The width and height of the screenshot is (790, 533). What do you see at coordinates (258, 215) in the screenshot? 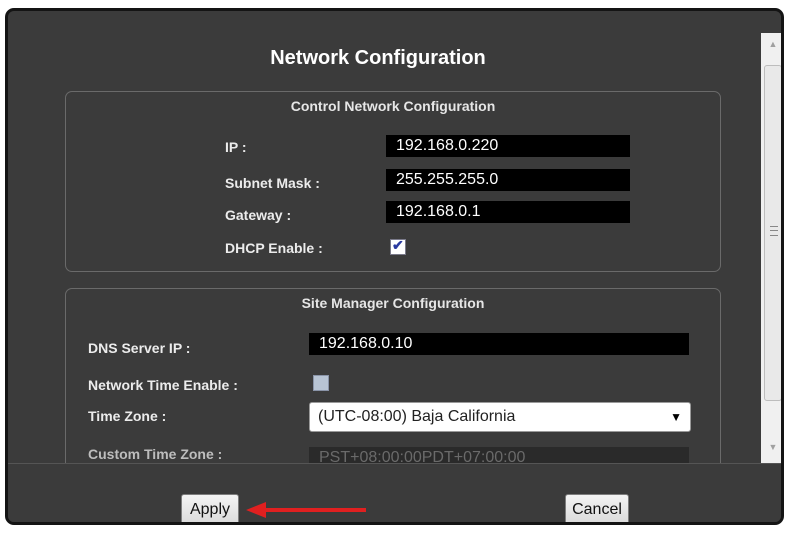
I see `gateway-label: Gateway :` at bounding box center [258, 215].